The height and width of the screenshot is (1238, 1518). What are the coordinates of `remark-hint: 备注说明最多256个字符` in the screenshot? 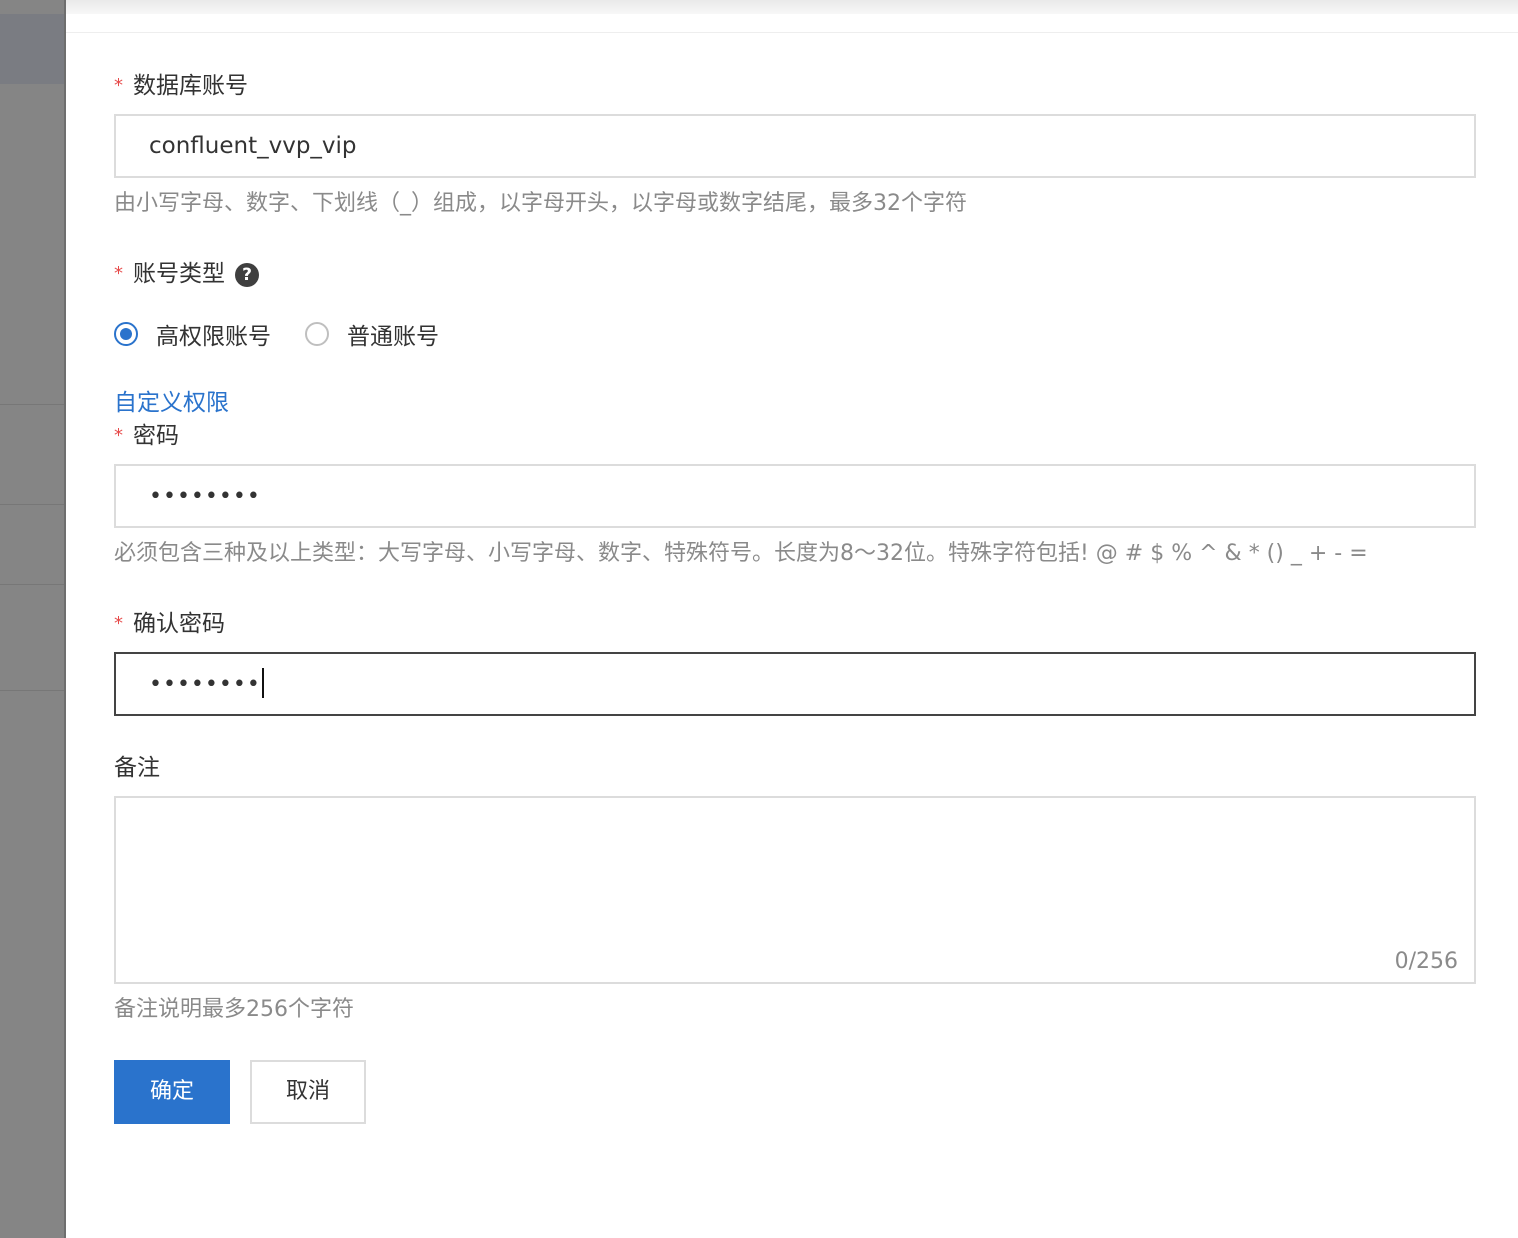 It's located at (234, 1009).